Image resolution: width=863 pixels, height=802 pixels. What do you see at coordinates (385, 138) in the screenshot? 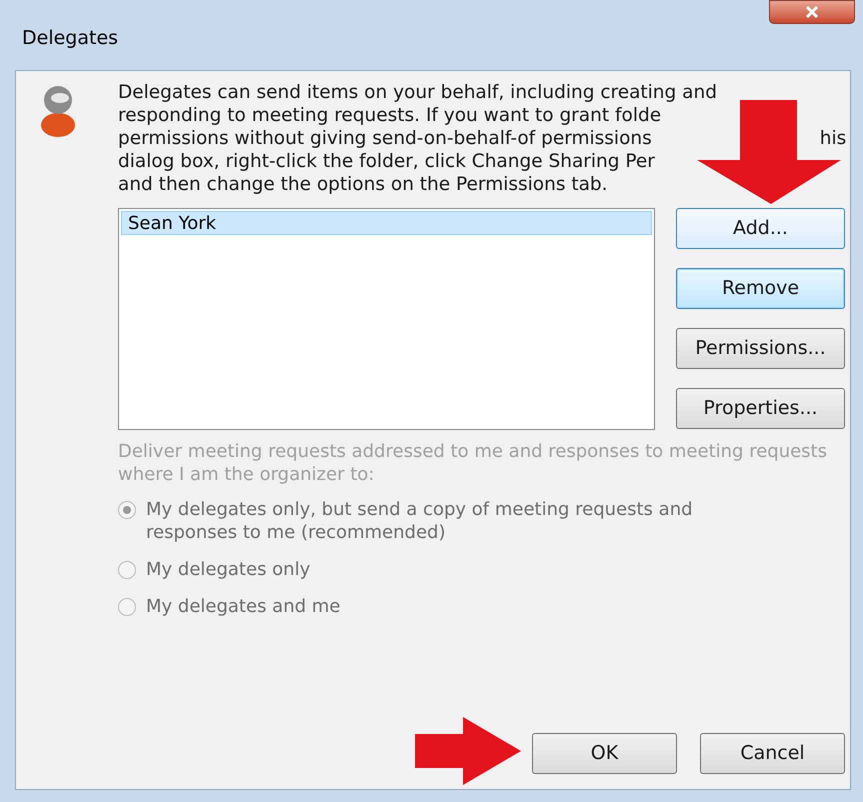
I see `description-text: permissions without giving send-on-behalf-of permissions` at bounding box center [385, 138].